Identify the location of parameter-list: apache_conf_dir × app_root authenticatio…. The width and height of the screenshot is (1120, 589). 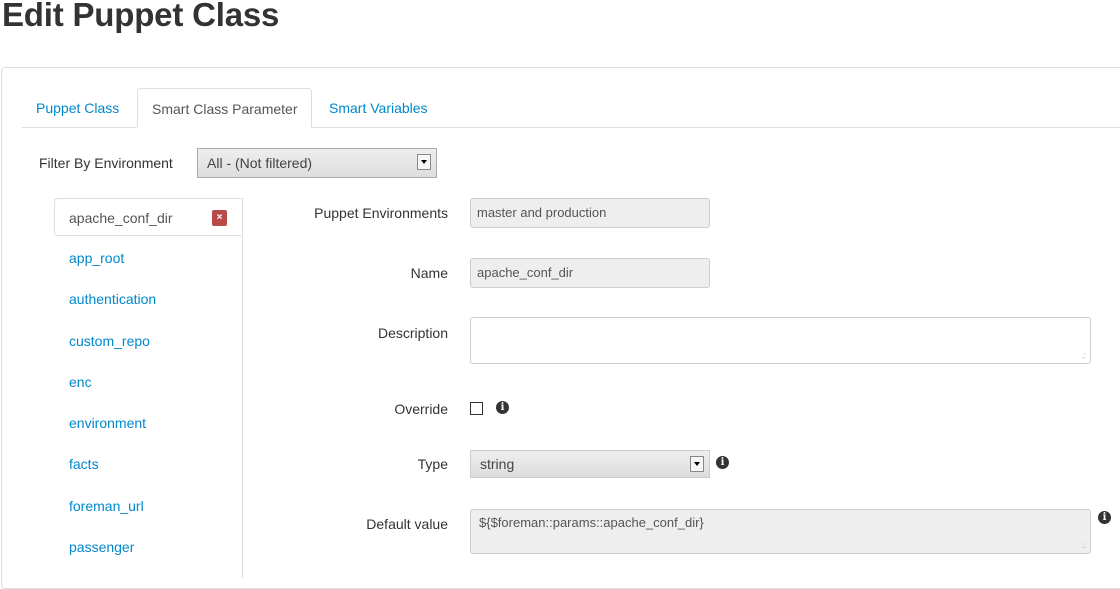
(148, 388).